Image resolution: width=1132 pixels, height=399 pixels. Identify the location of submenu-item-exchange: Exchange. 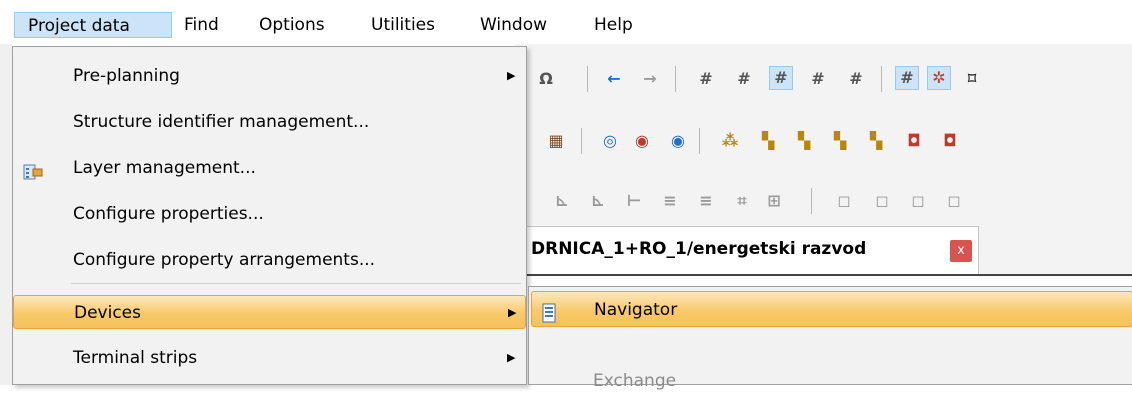
(831, 381).